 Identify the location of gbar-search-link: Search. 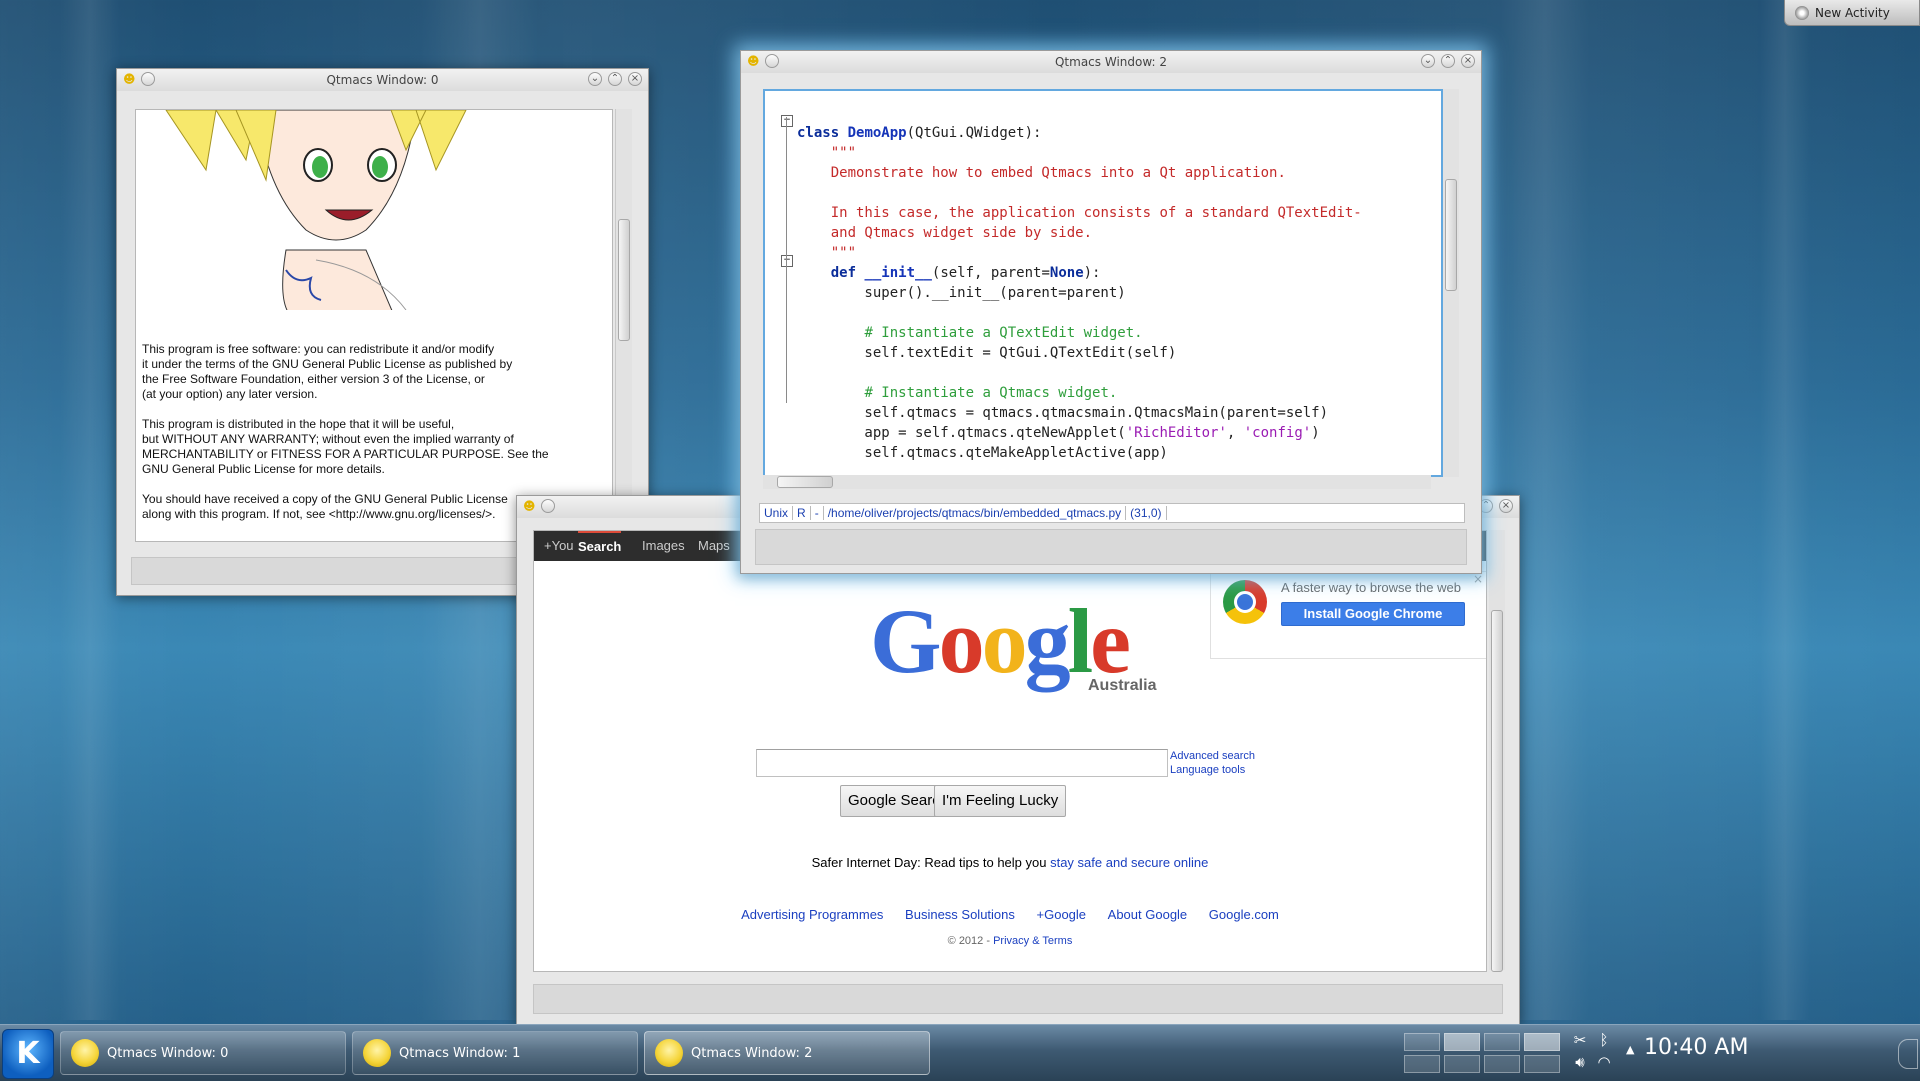
(600, 547).